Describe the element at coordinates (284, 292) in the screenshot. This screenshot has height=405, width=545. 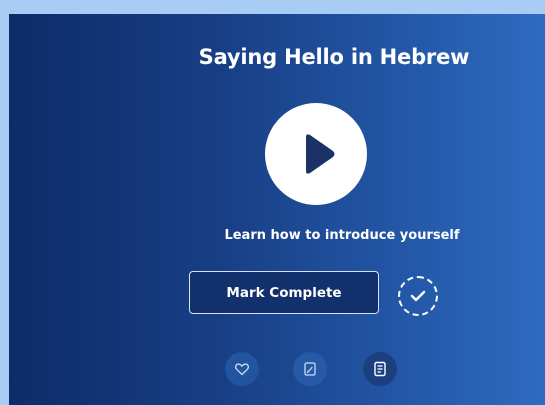
I see `mark-complete-button: Mark Complete` at that location.